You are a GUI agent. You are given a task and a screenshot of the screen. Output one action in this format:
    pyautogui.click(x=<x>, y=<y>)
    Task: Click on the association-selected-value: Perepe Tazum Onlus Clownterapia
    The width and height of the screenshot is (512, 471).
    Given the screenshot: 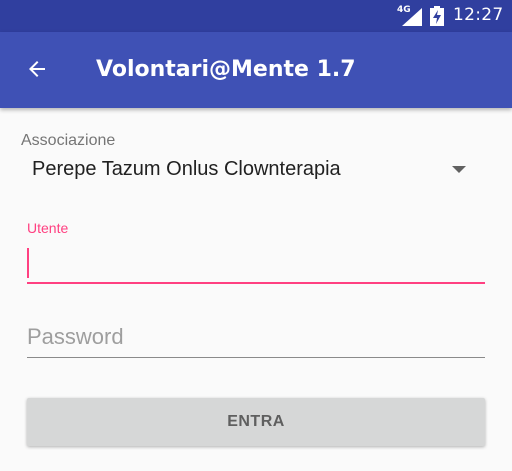 What is the action you would take?
    pyautogui.click(x=186, y=169)
    